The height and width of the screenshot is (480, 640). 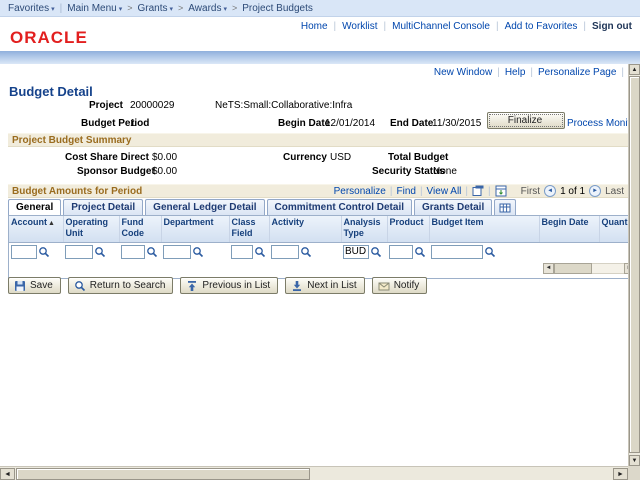 I want to click on project-label: Project, so click(x=106, y=105).